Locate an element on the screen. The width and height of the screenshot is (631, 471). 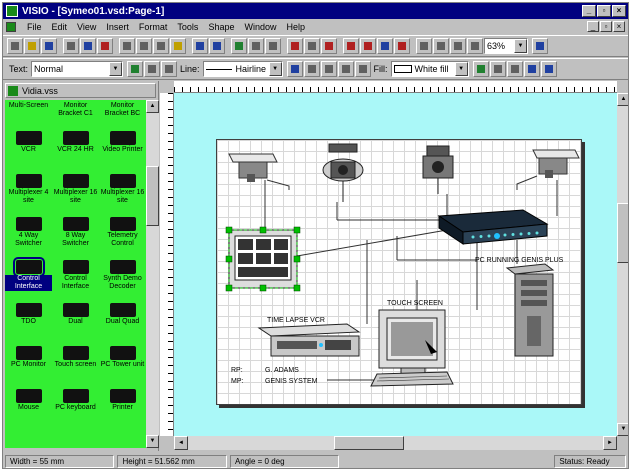
selected-monitor is located at coordinates (263, 259).